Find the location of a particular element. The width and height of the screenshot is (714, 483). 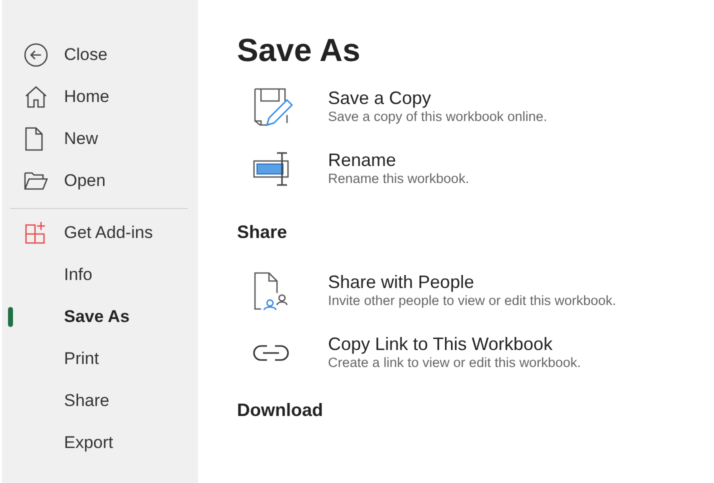

menu-item: Print is located at coordinates (81, 359).